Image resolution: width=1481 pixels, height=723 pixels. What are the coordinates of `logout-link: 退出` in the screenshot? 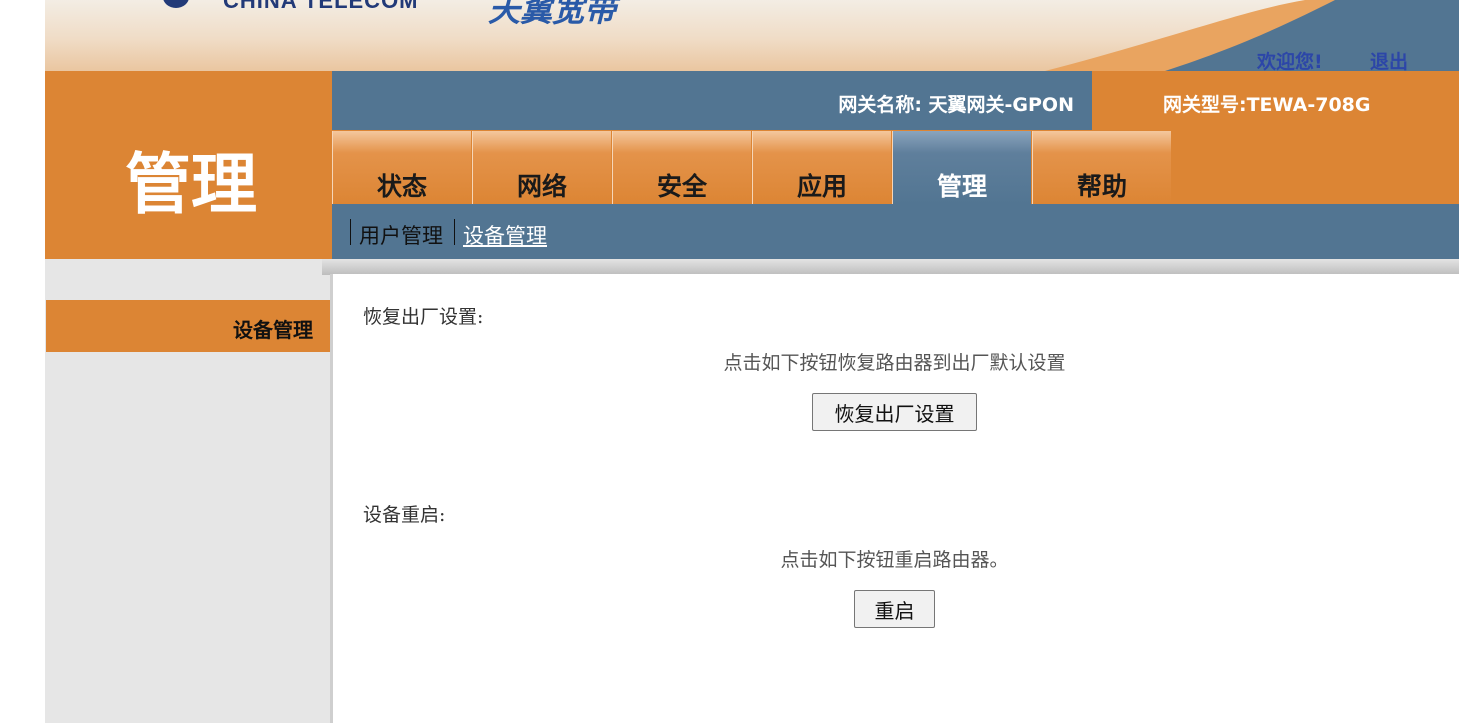 It's located at (1389, 59).